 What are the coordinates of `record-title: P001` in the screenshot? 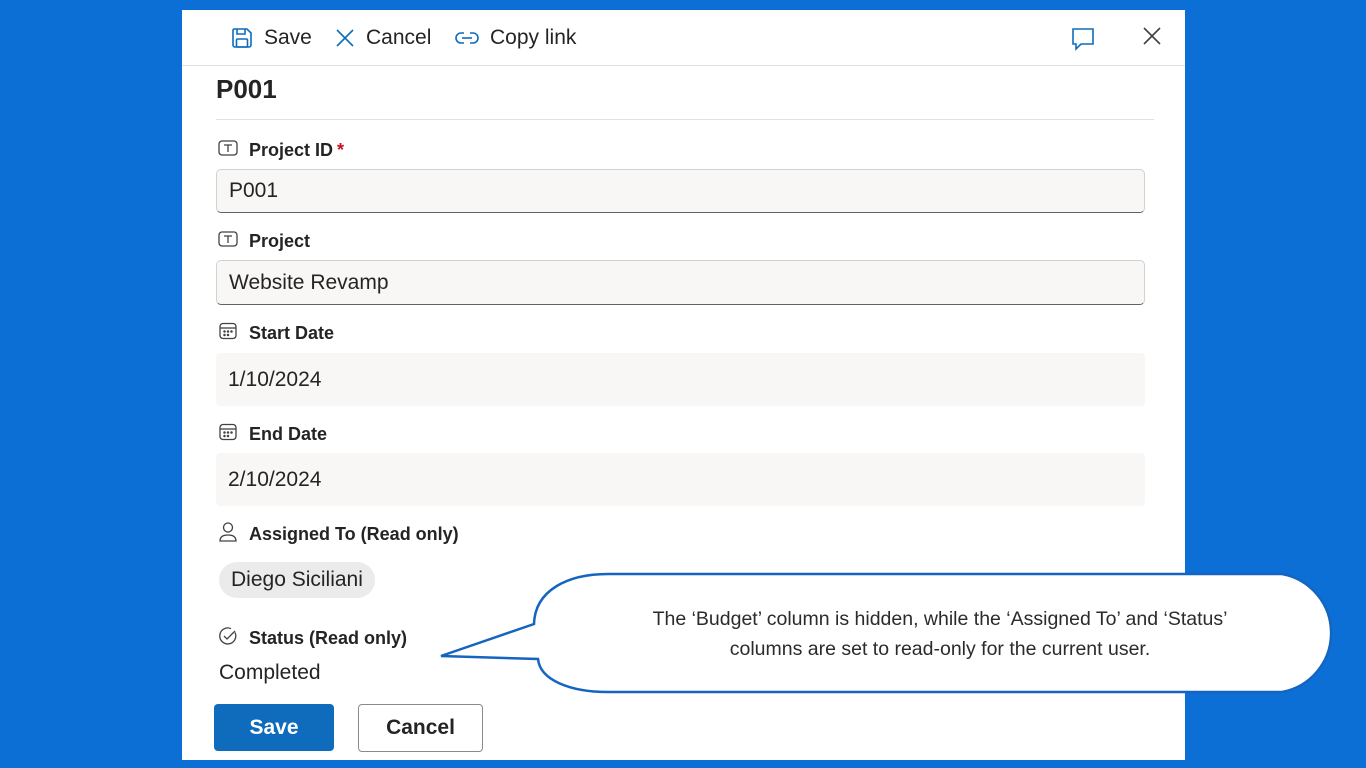 It's located at (246, 89).